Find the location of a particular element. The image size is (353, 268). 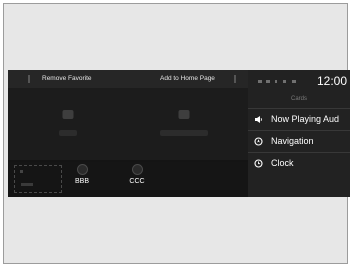

card-list: Now Playing Aud Navigation Clock is located at coordinates (299, 141).